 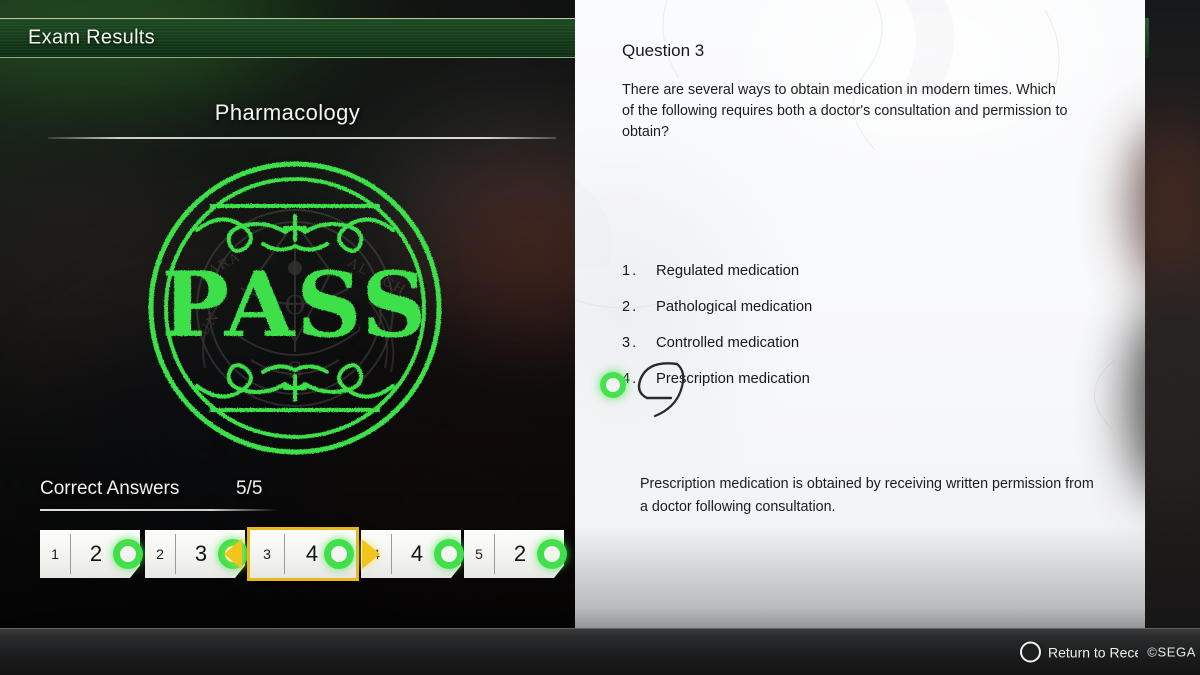 I want to click on correct-answers-label: Correct Answers, so click(x=110, y=488).